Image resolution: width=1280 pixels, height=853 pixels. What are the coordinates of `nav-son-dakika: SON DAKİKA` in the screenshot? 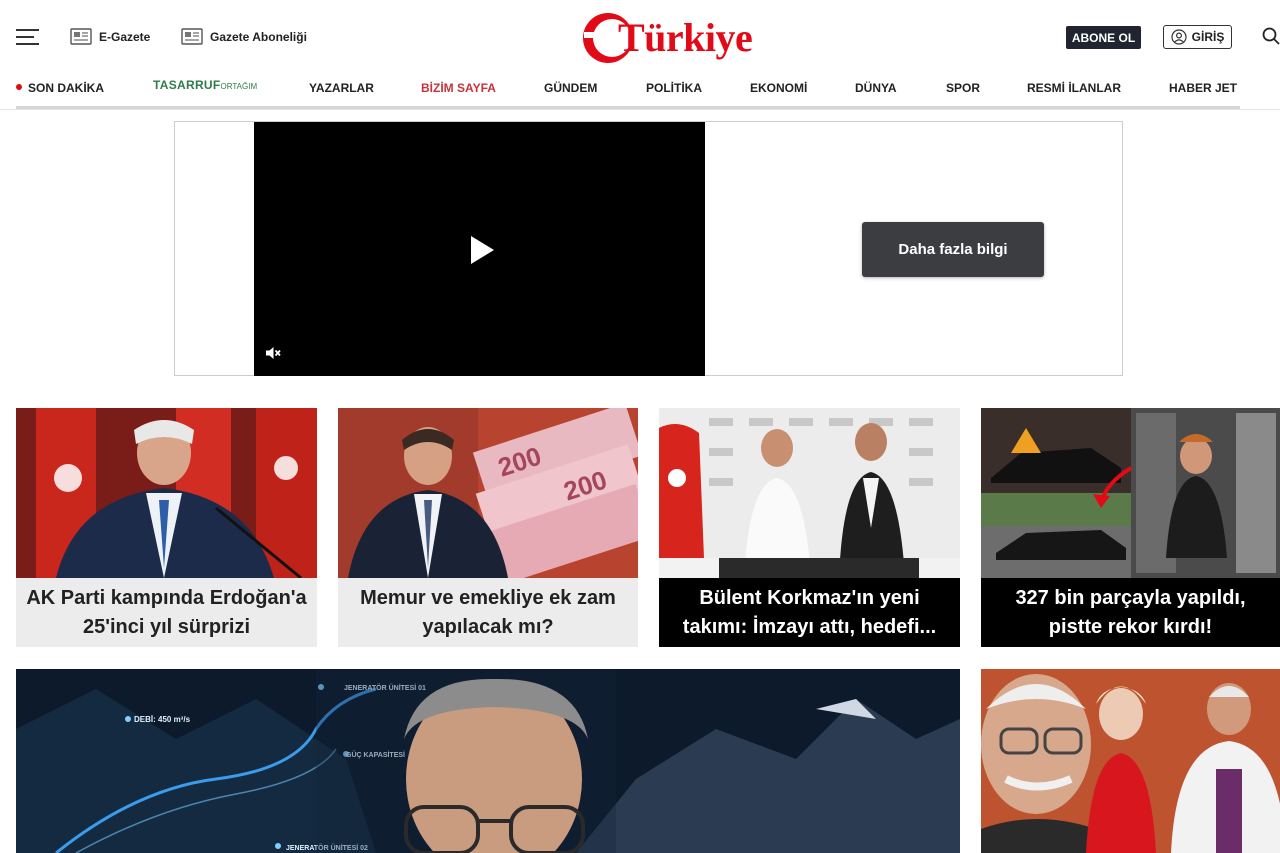 It's located at (60, 88).